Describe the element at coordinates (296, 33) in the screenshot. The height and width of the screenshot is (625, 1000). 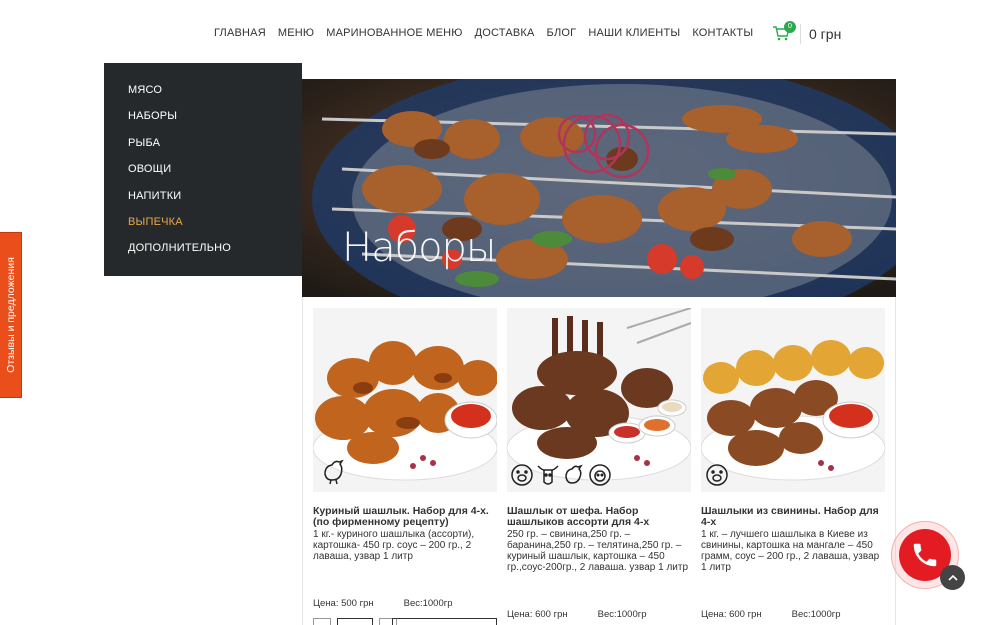
I see `nav-menu: МЕНЮ` at that location.